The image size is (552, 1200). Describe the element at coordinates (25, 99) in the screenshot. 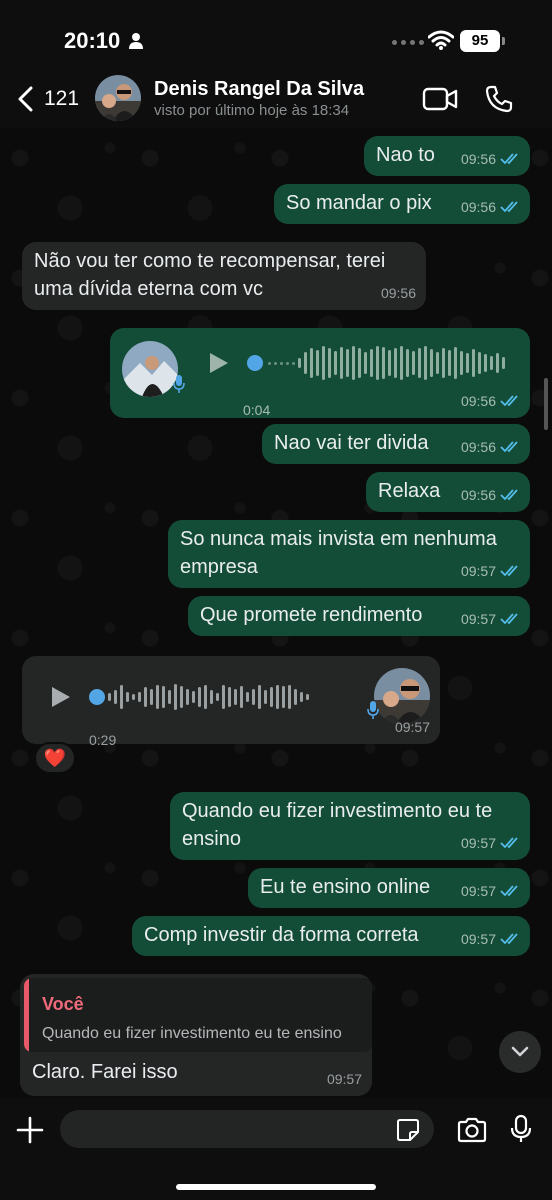

I see `back-chevron-icon` at that location.